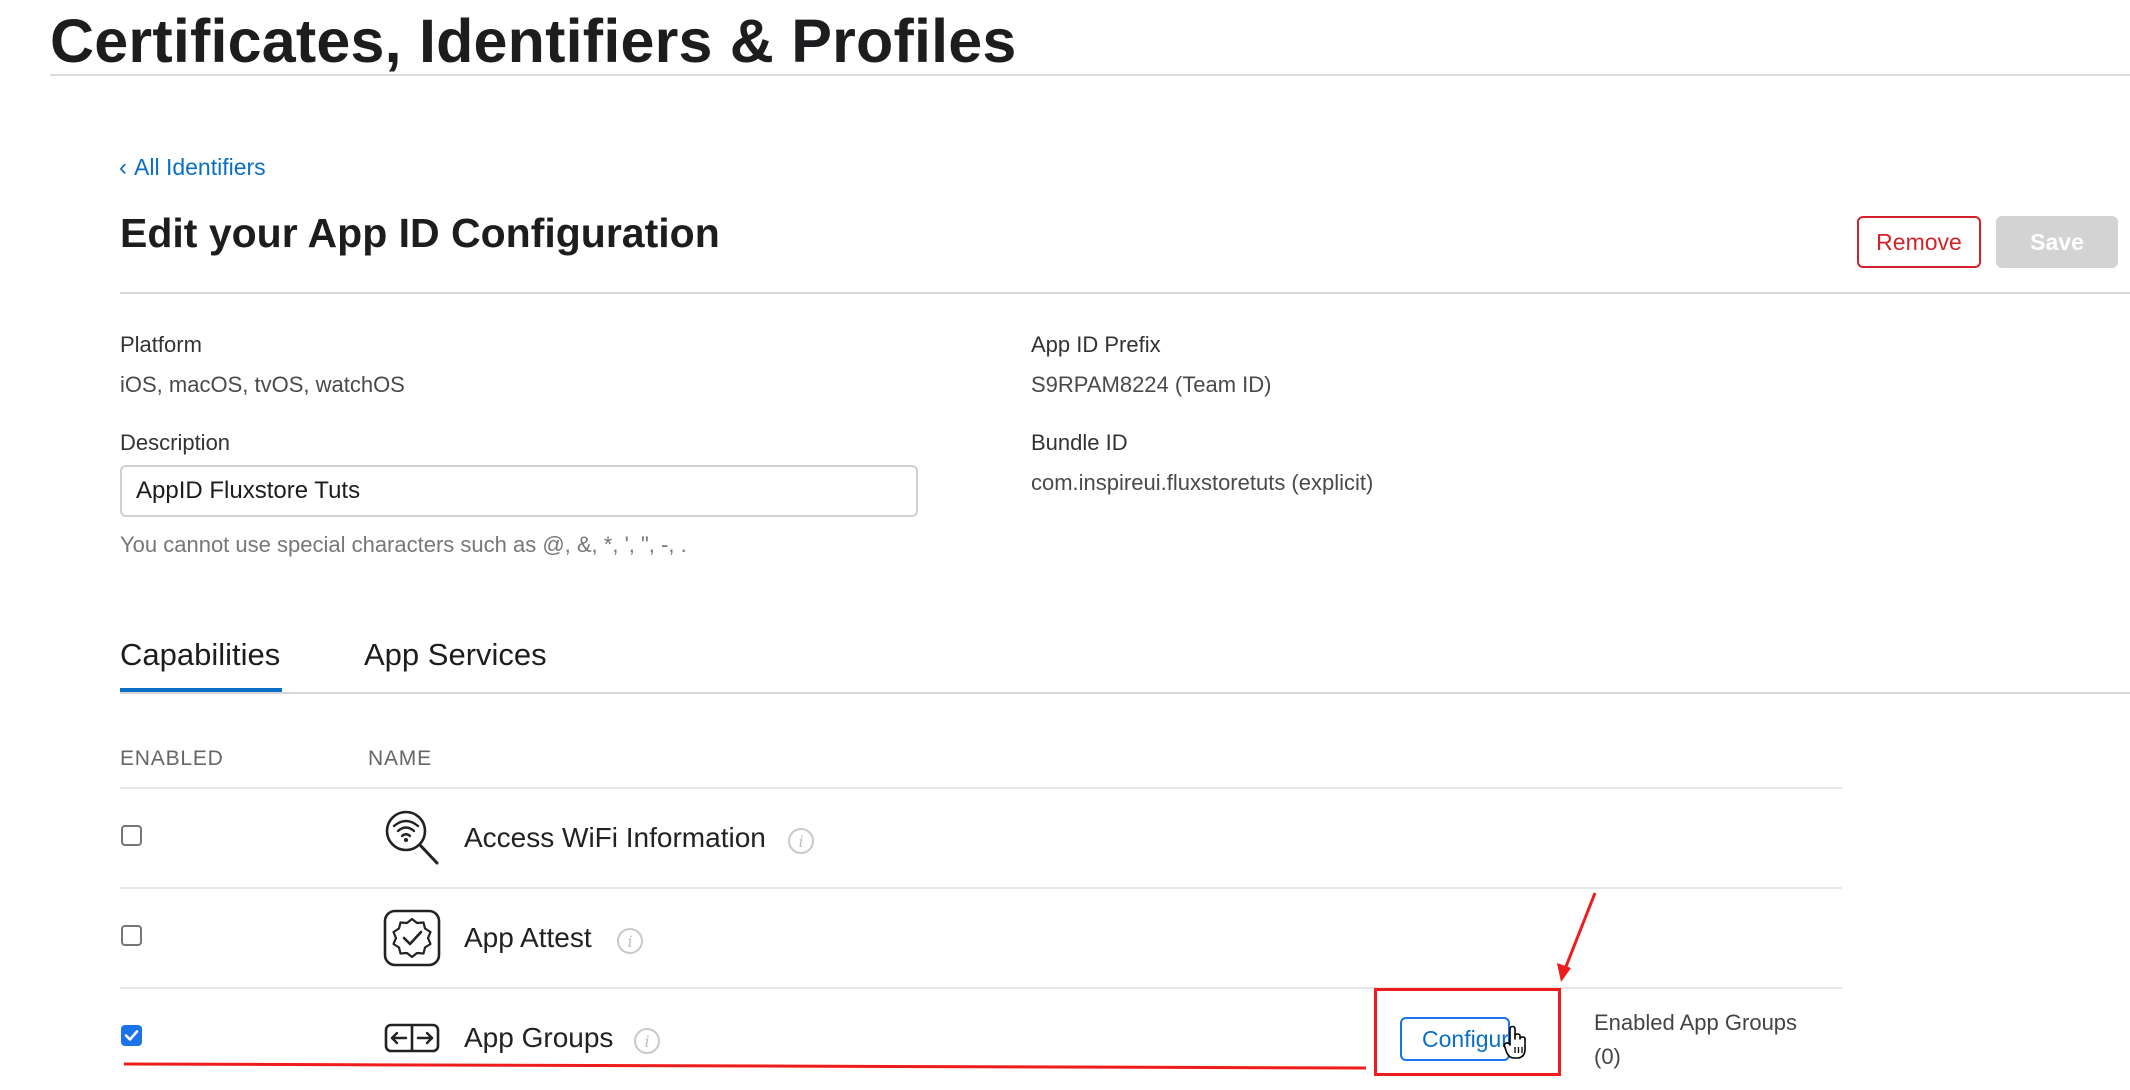 This screenshot has width=2130, height=1090. I want to click on save-button: Save, so click(2057, 242).